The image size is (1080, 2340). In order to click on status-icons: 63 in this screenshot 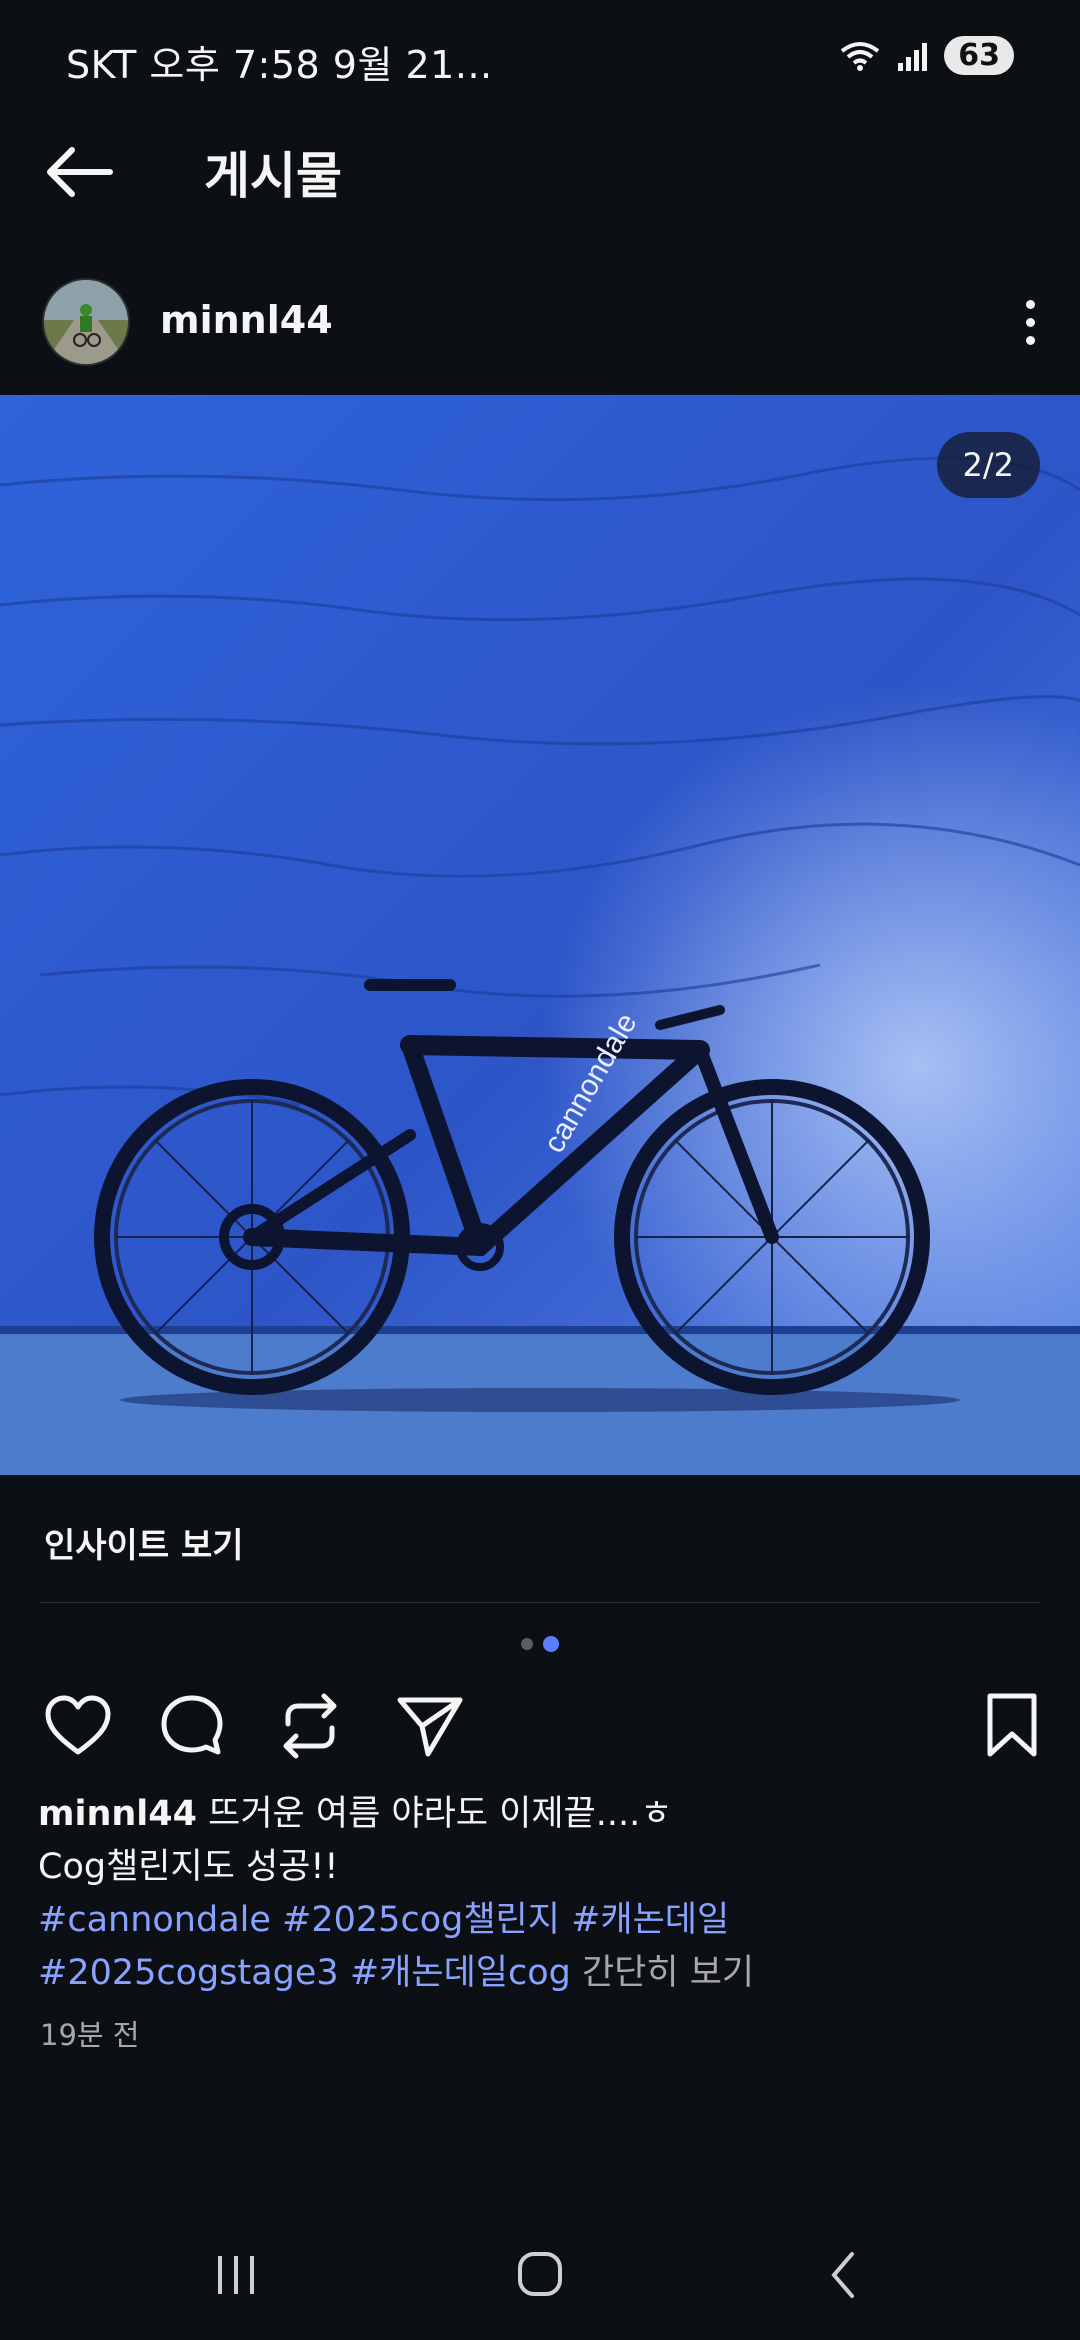, I will do `click(926, 55)`.